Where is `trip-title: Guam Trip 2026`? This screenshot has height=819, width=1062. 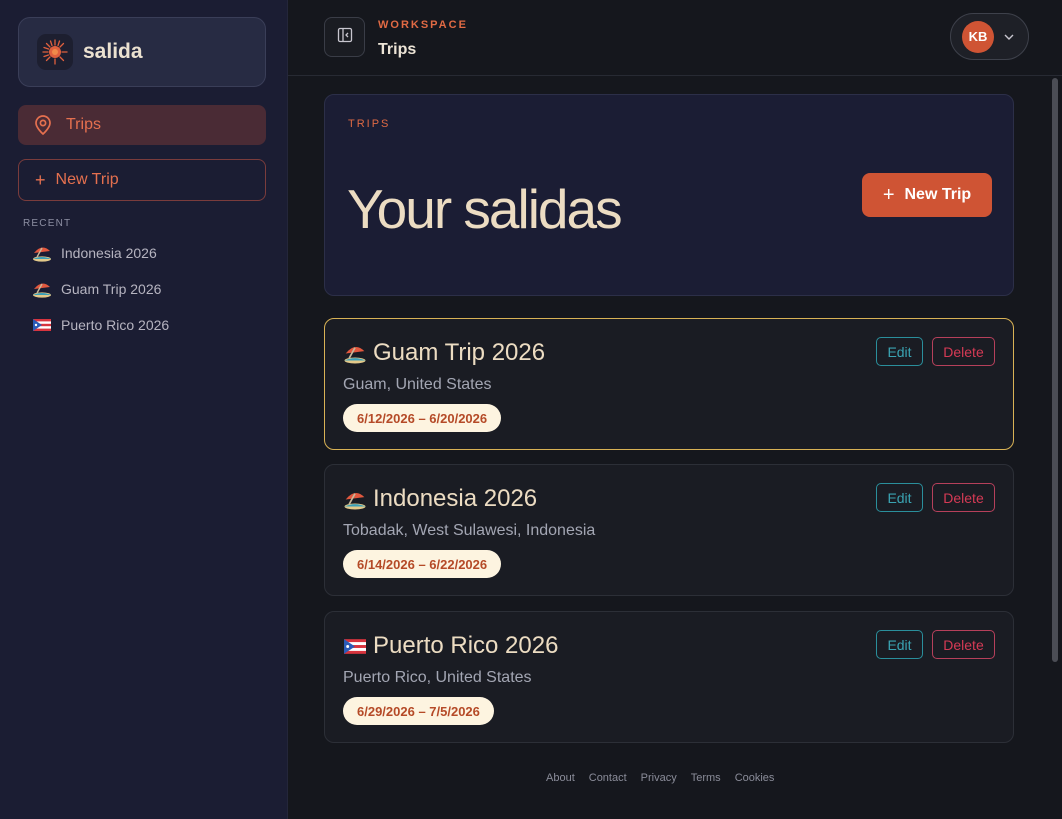
trip-title: Guam Trip 2026 is located at coordinates (444, 353).